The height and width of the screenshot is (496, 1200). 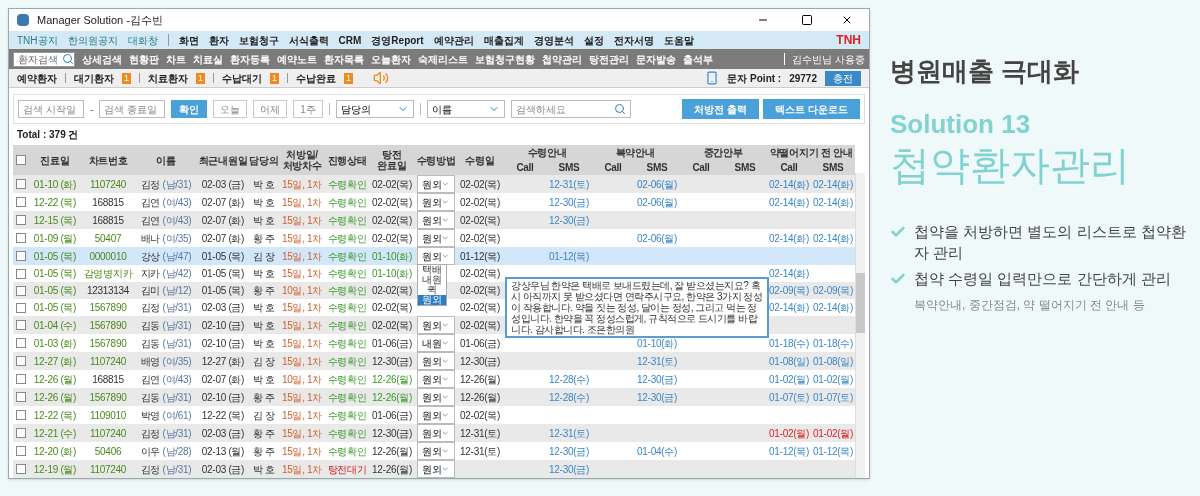 I want to click on table-row: 12-26 (월) 1567890 김동 (남/31) 02-10 (금) 황 주 15일, 1차 수령확인 12-26(월) 원외 12-26(월) 12-28(수) 12-30(금) 01-07(토) 01-07(토), so click(x=434, y=397).